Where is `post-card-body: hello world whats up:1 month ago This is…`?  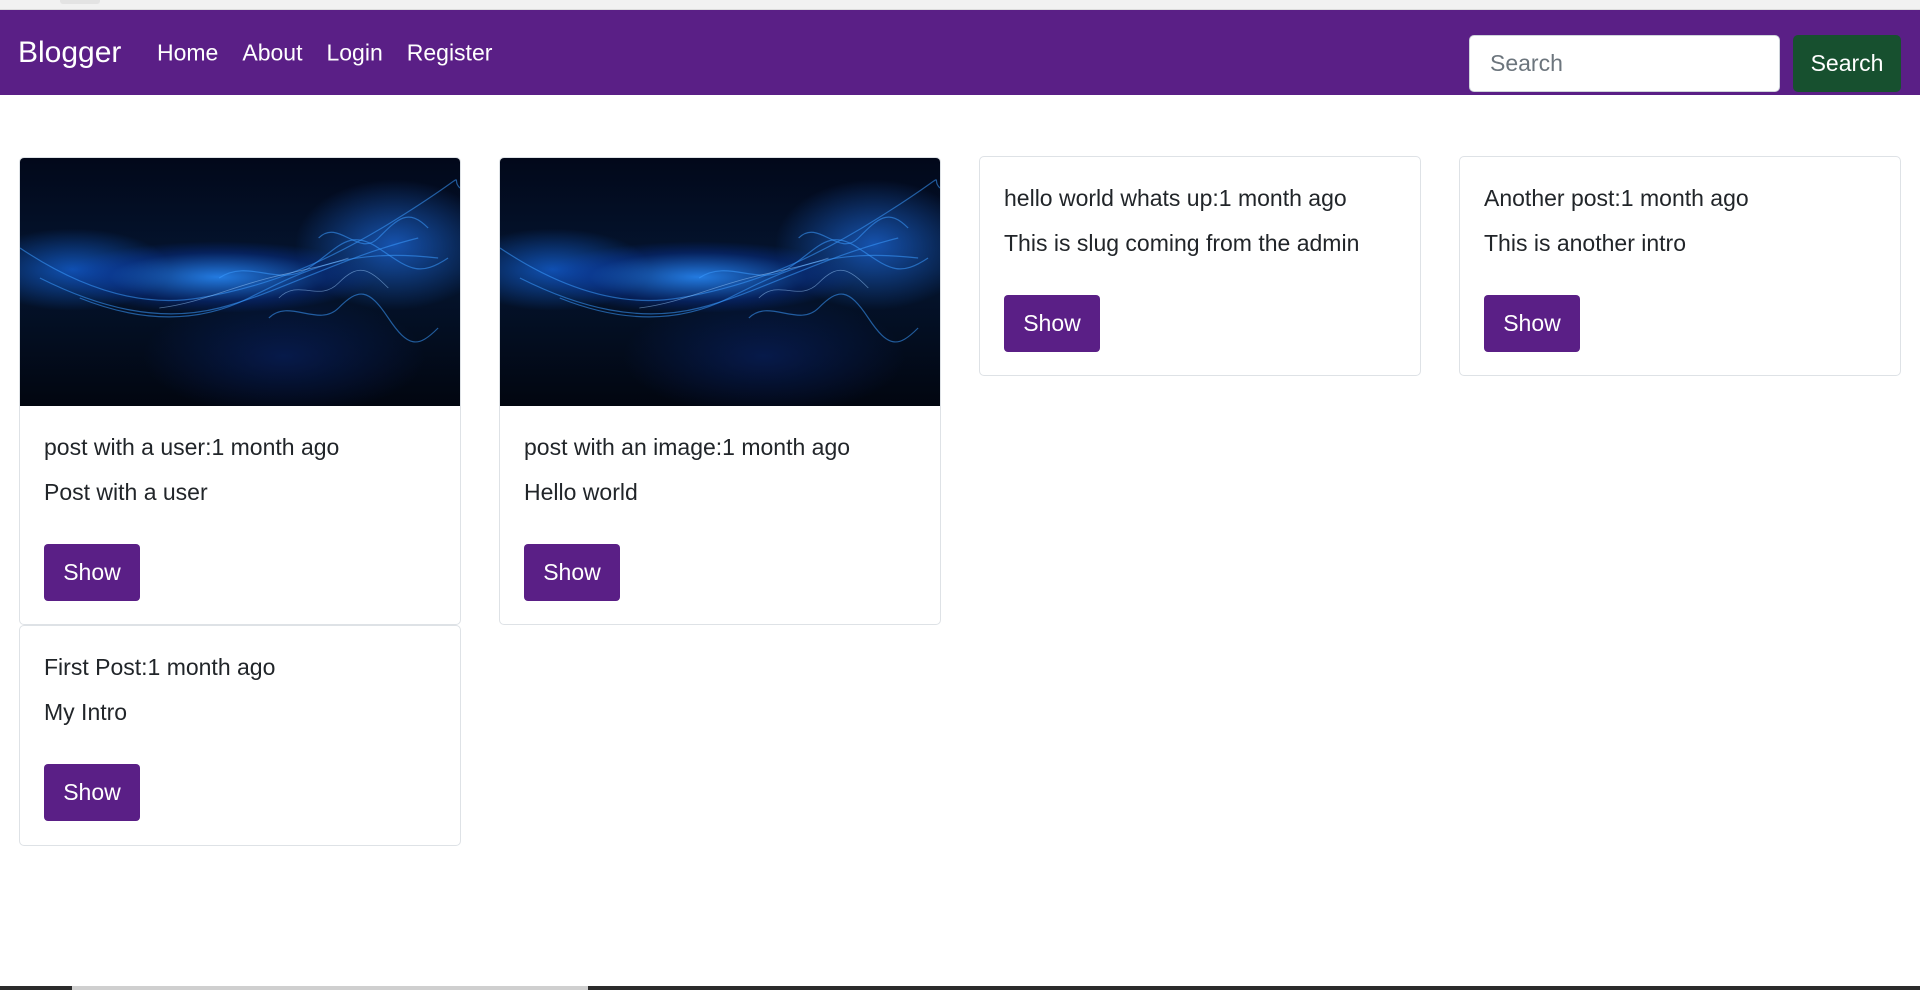
post-card-body: hello world whats up:1 month ago This is… is located at coordinates (1200, 266).